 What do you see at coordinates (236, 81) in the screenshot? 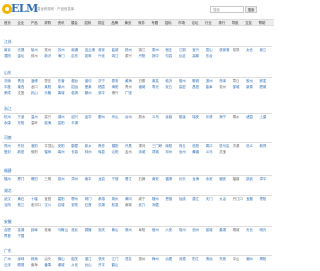
I see `city-link: 章丘` at bounding box center [236, 81].